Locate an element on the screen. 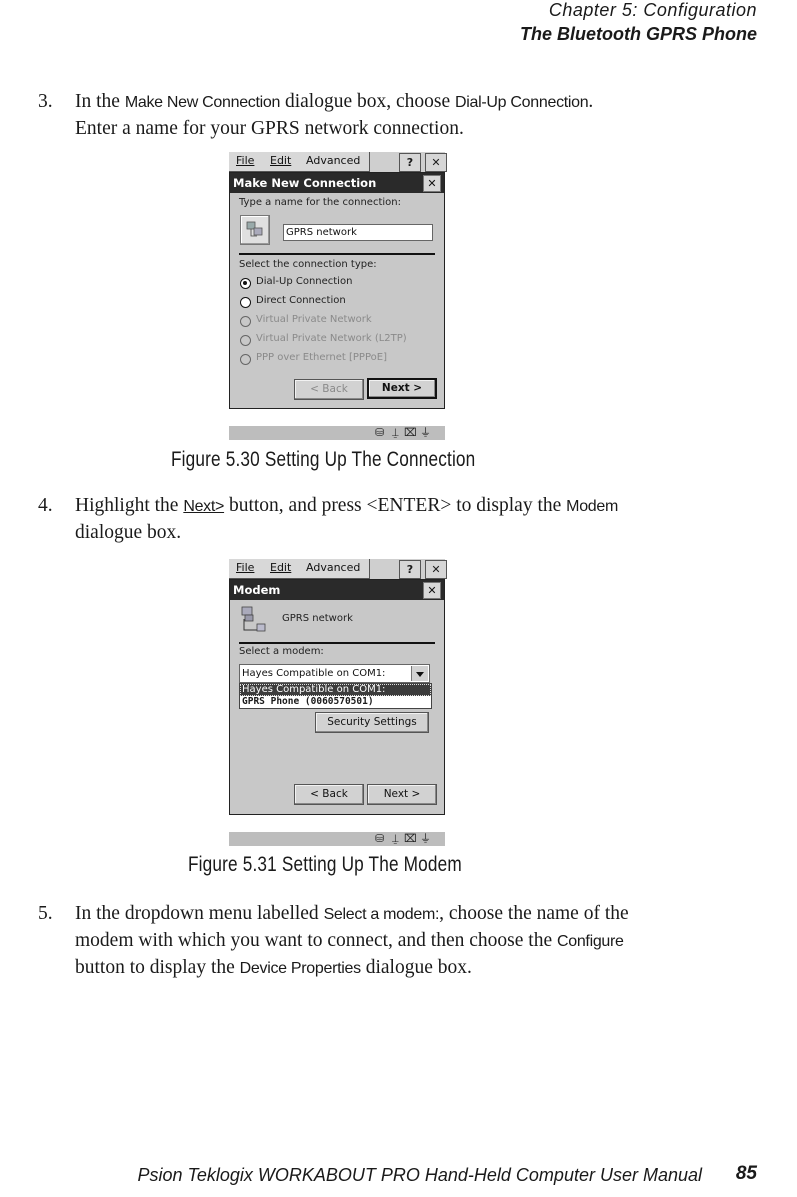  text: button, and press <ENTER> to display the is located at coordinates (395, 505).